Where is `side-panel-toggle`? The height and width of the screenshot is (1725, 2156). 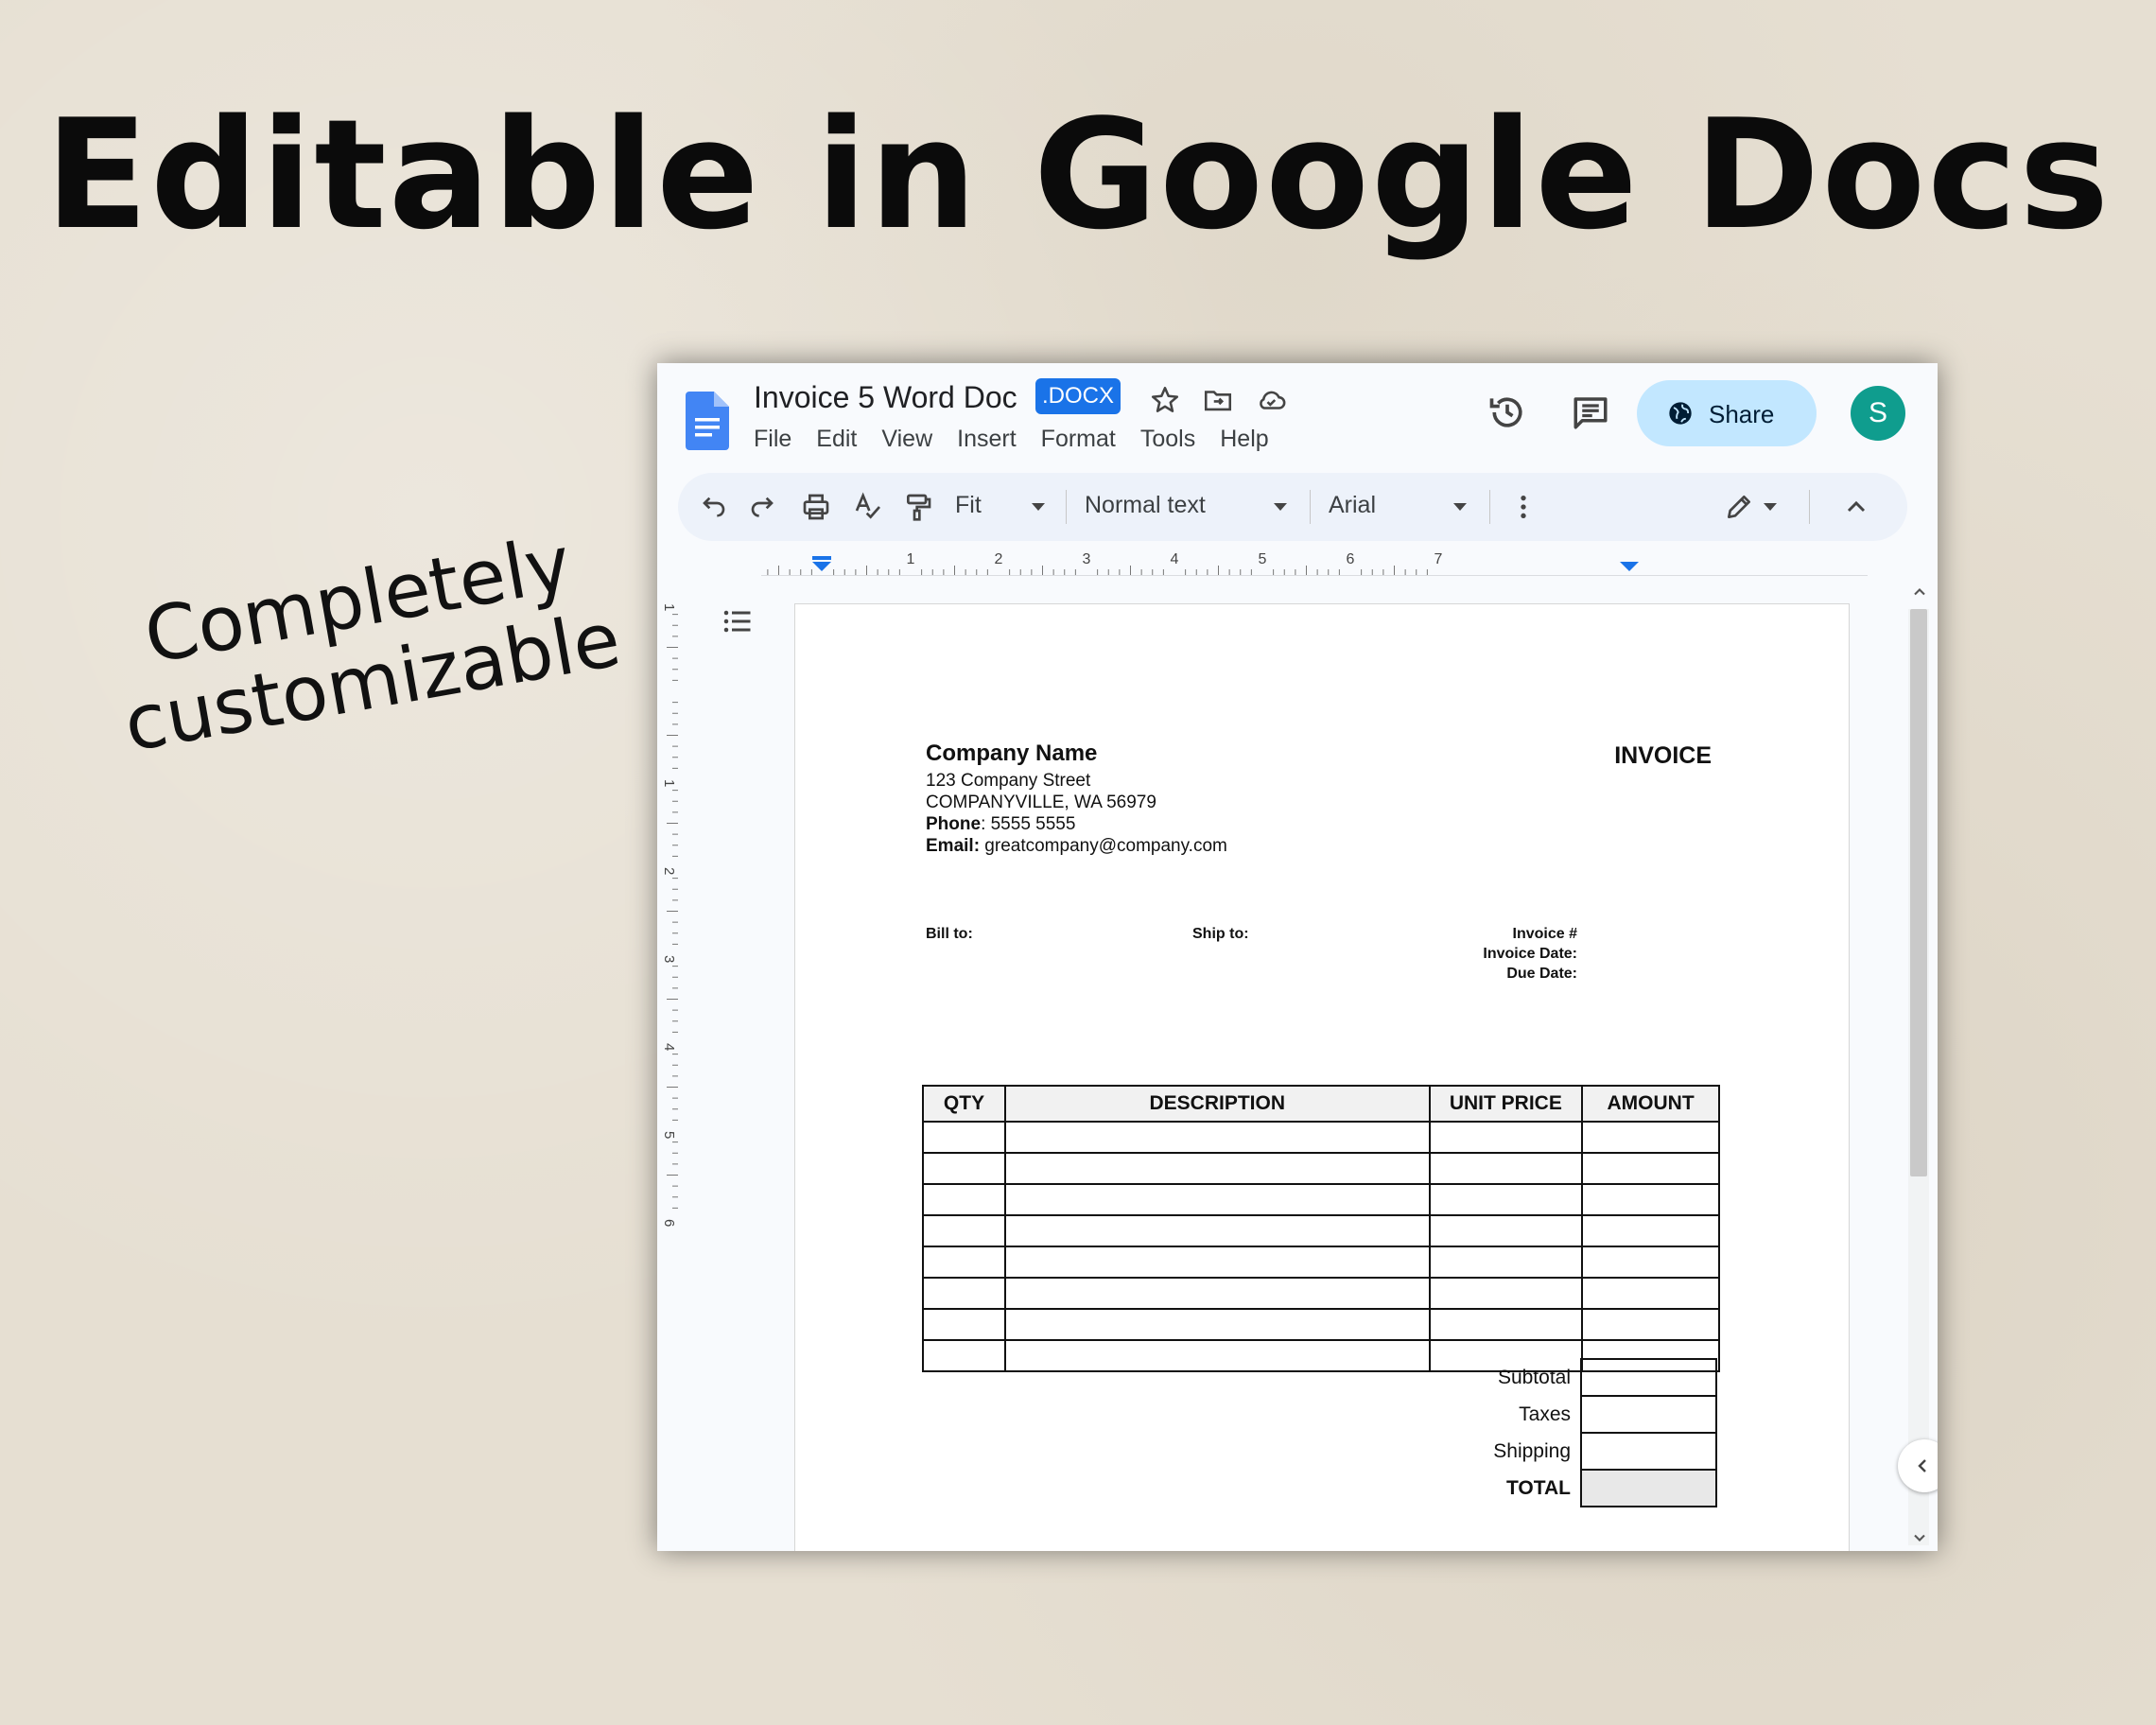
side-panel-toggle is located at coordinates (1918, 1465).